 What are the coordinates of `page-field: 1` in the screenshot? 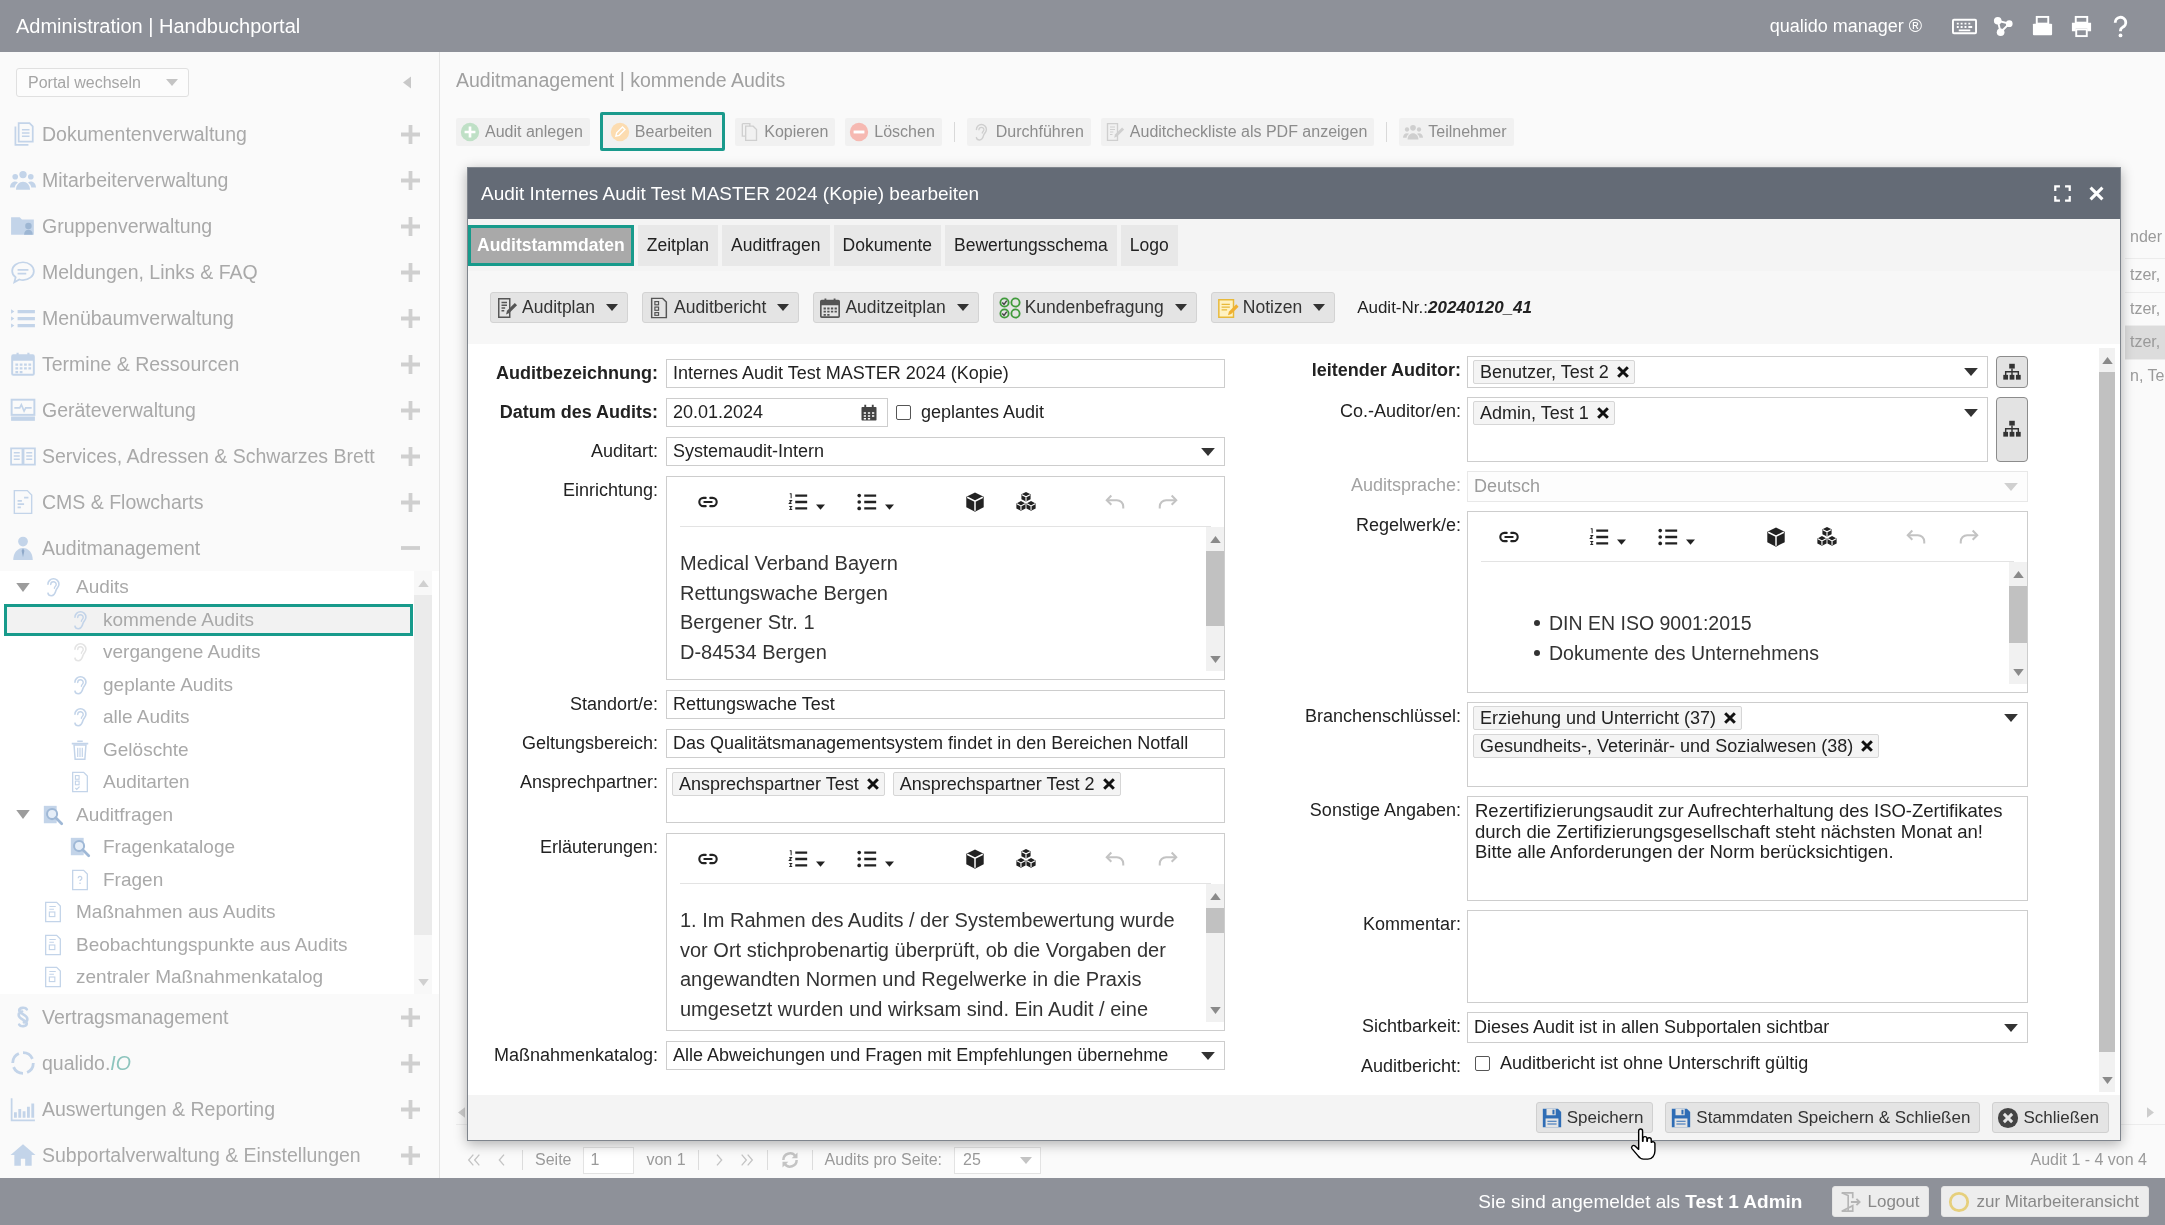 It's located at (609, 1160).